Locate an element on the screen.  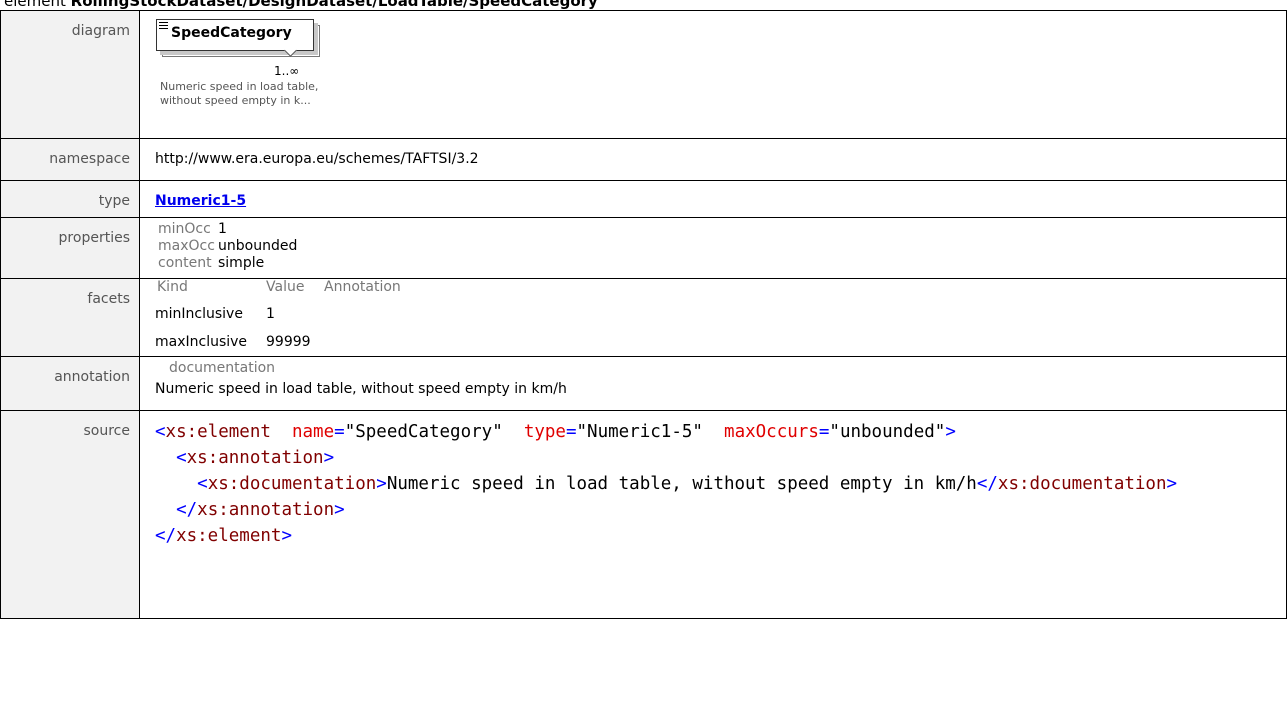
annotation-label: annotation is located at coordinates (70, 383).